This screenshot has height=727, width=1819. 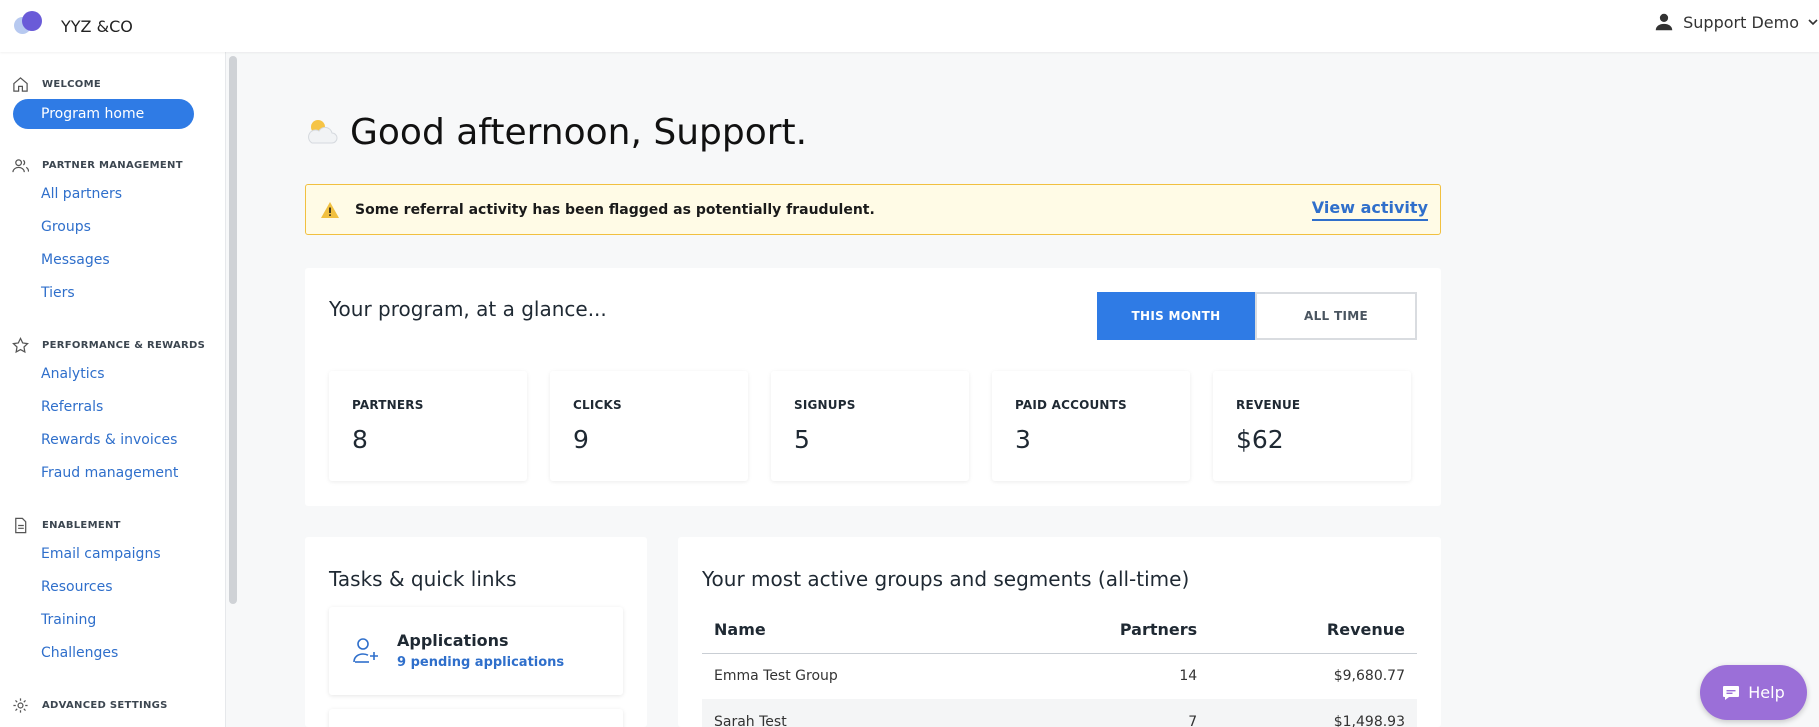 I want to click on greeting-text: Good afternoon, Support., so click(x=579, y=132).